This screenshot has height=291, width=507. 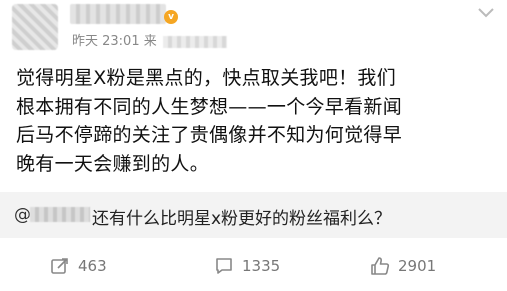 I want to click on thumbs-up-icon, so click(x=380, y=266).